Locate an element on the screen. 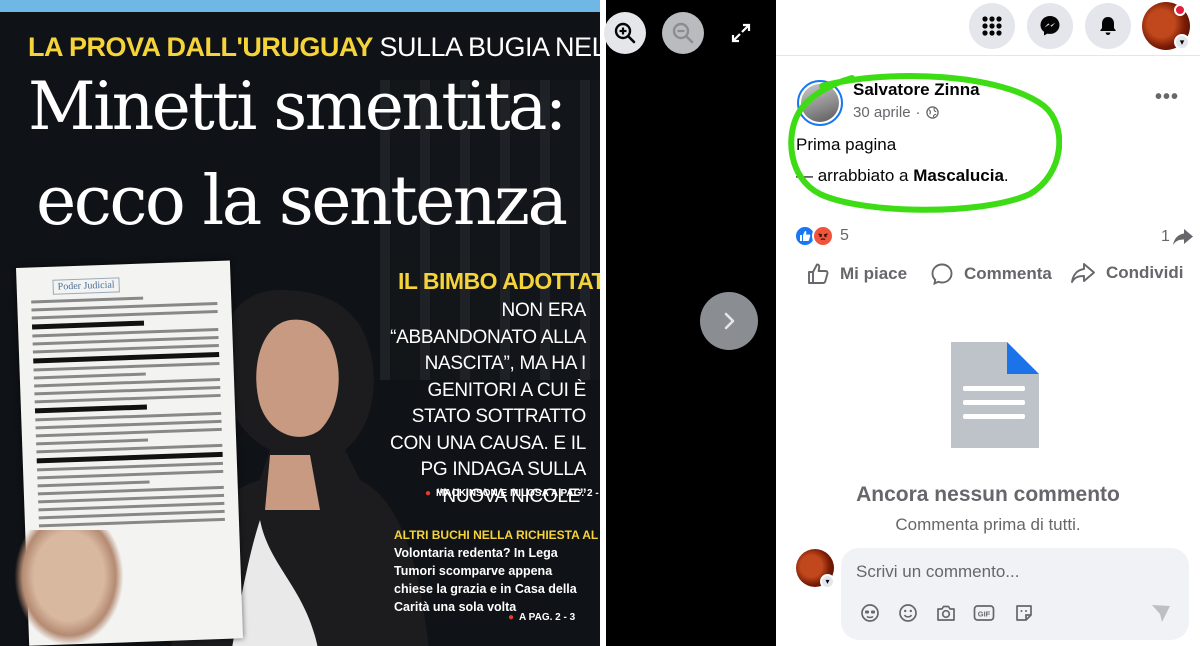 The image size is (1200, 646). post-meta: 30 aprile · is located at coordinates (896, 112).